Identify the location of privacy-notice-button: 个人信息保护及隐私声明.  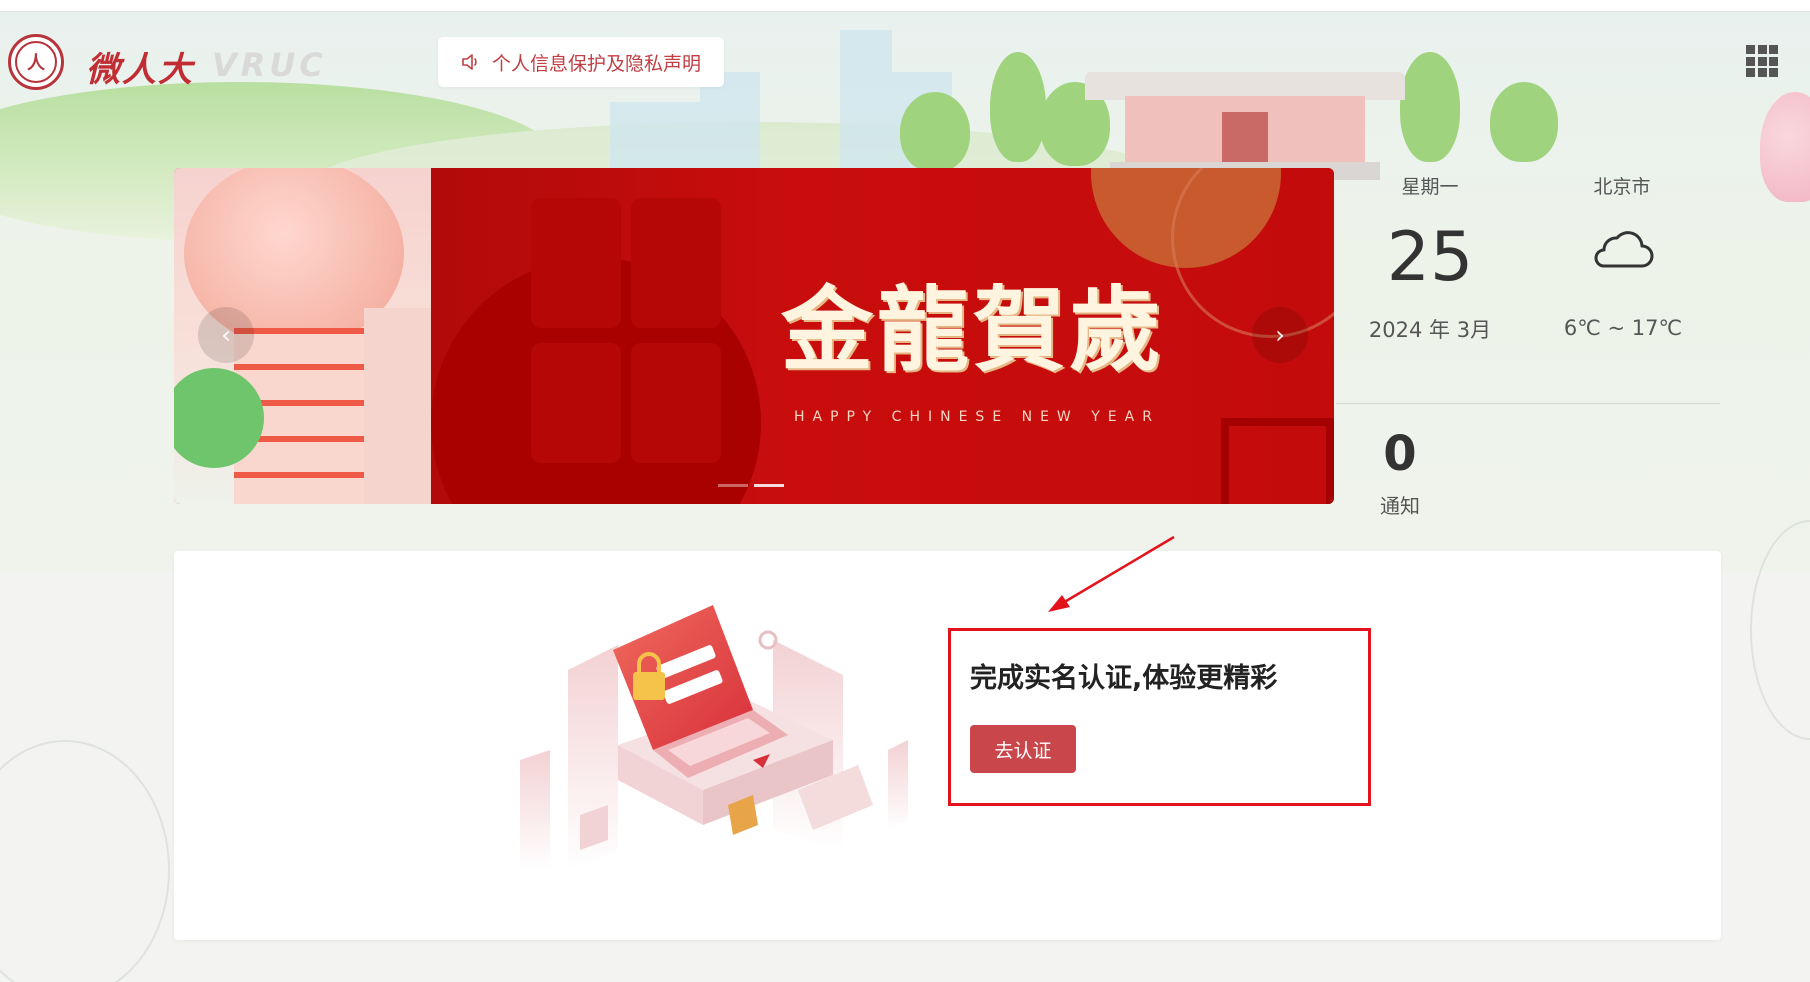
(581, 62).